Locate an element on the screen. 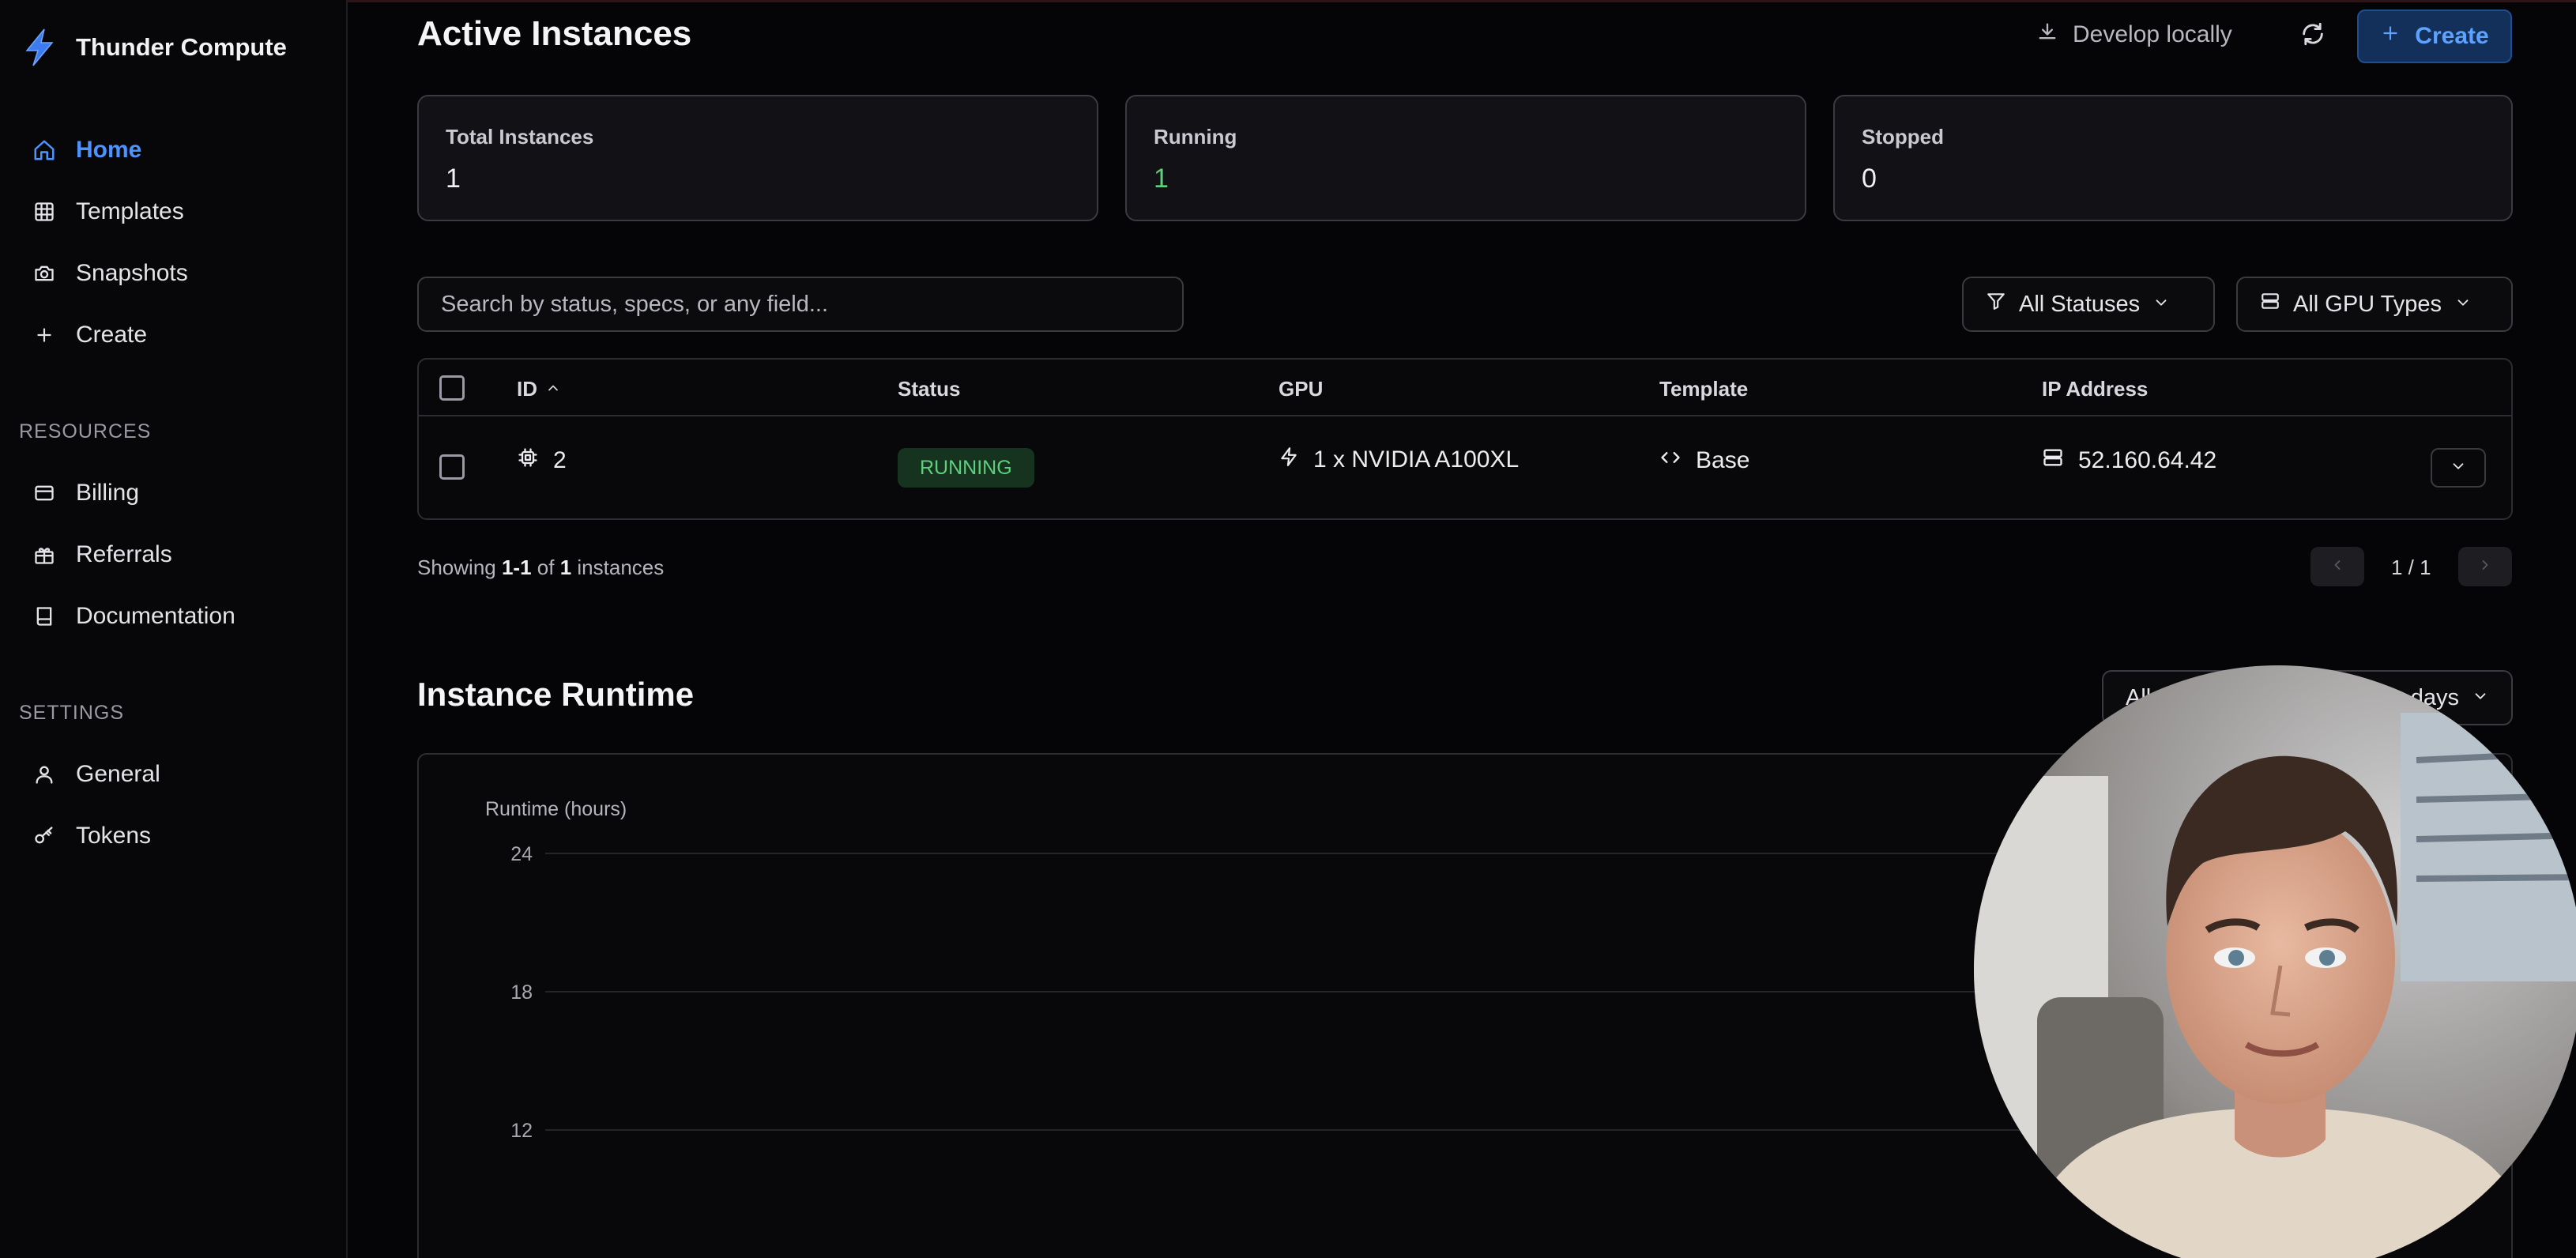 The width and height of the screenshot is (2576, 1258). instance-id: 2 is located at coordinates (560, 460).